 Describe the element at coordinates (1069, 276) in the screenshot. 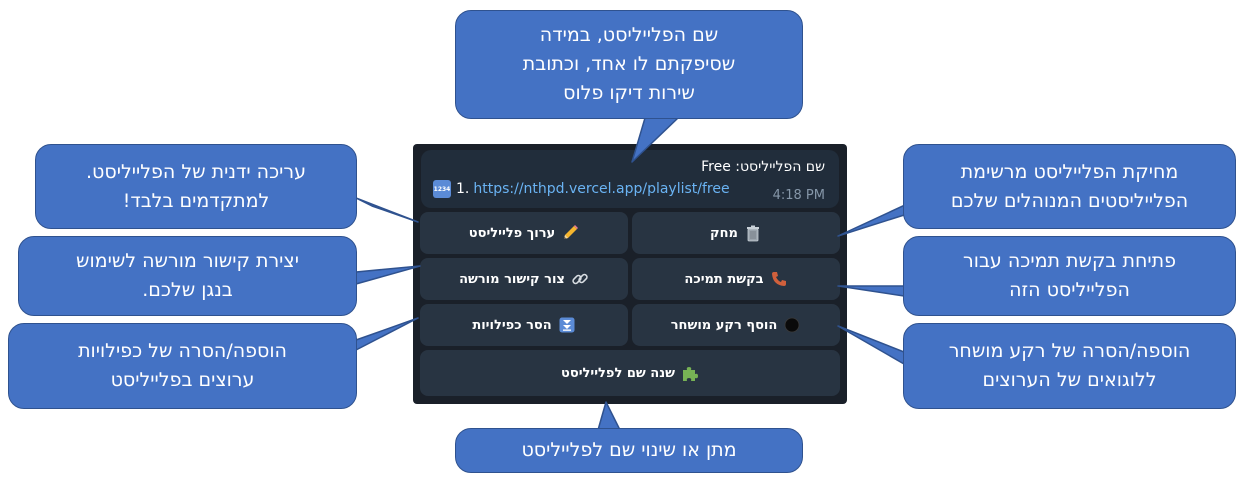

I see `callout-support: פתיחת בקשת תמיכה עבור הפלייליסט הזה` at that location.